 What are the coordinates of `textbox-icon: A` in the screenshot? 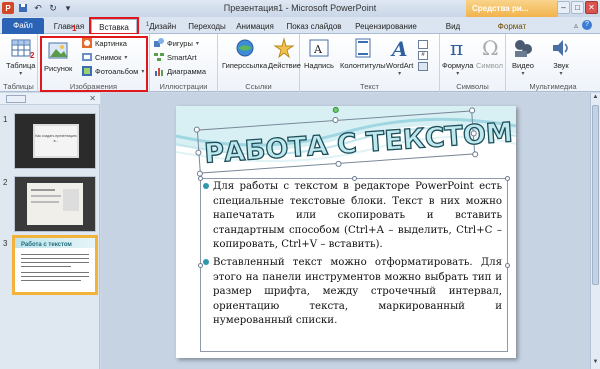 It's located at (319, 48).